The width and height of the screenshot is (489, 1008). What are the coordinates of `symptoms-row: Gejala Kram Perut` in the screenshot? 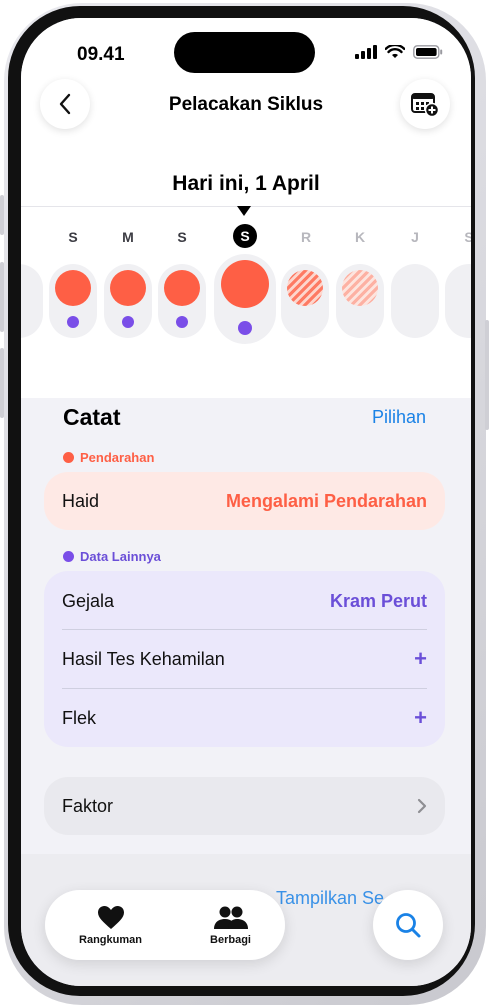 It's located at (244, 601).